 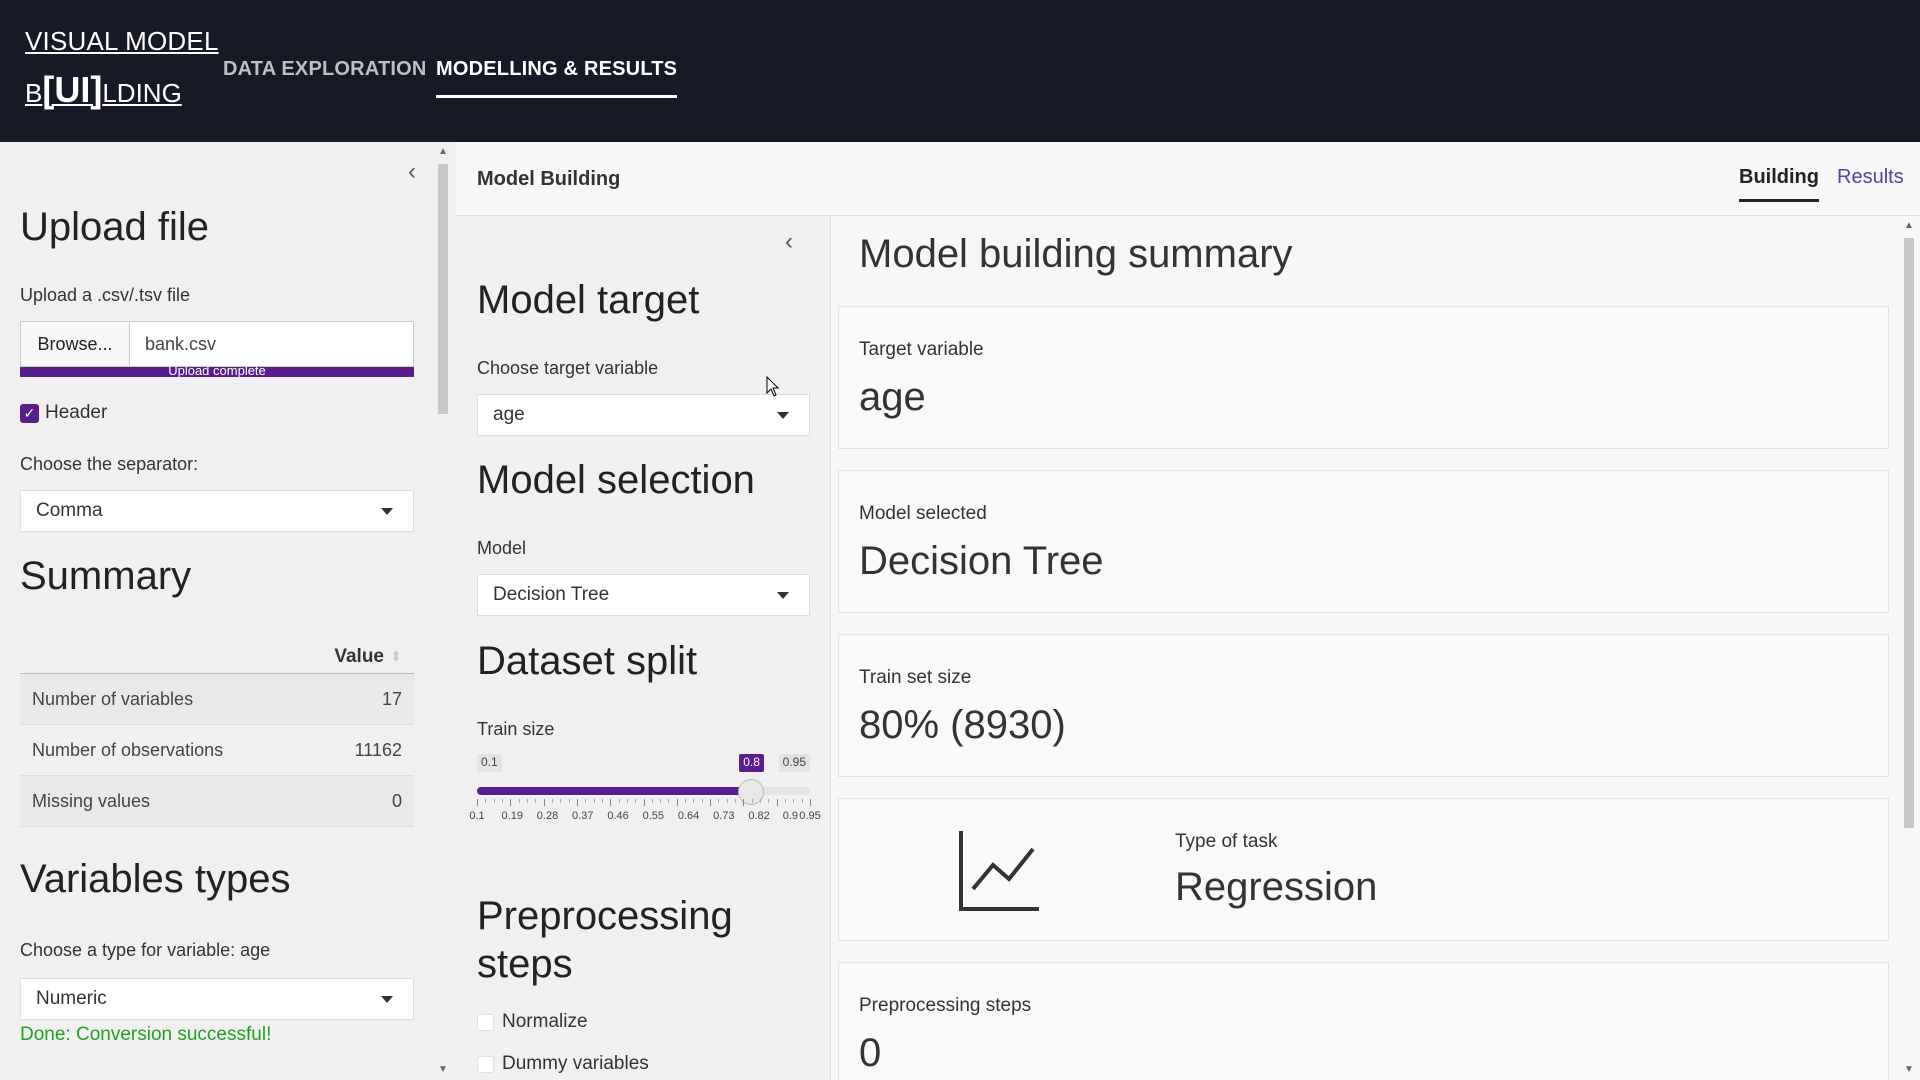 I want to click on brand-line-2: B[UI]LDING, so click(x=103, y=89).